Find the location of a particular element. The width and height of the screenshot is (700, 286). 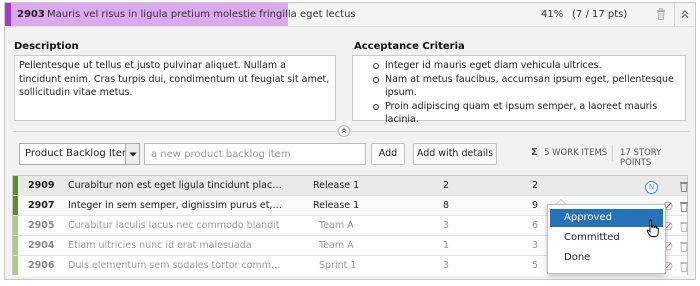

section-divider is located at coordinates (351, 131).